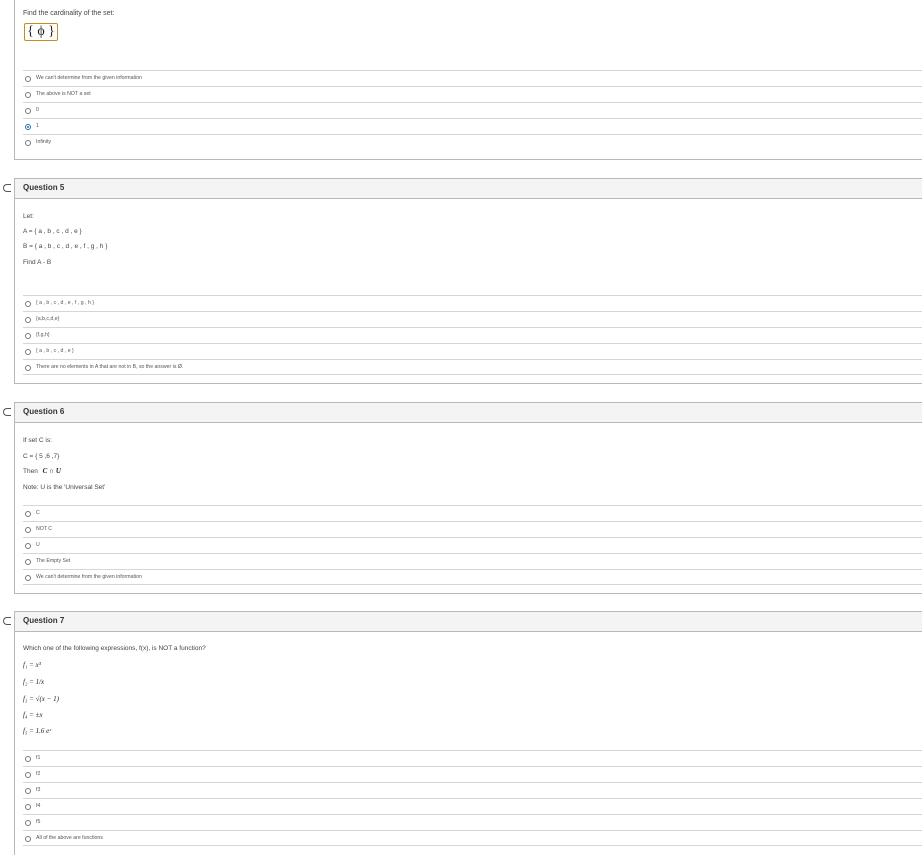 This screenshot has width=922, height=855. Describe the element at coordinates (37, 262) in the screenshot. I see `question-text-line: Find A - B` at that location.